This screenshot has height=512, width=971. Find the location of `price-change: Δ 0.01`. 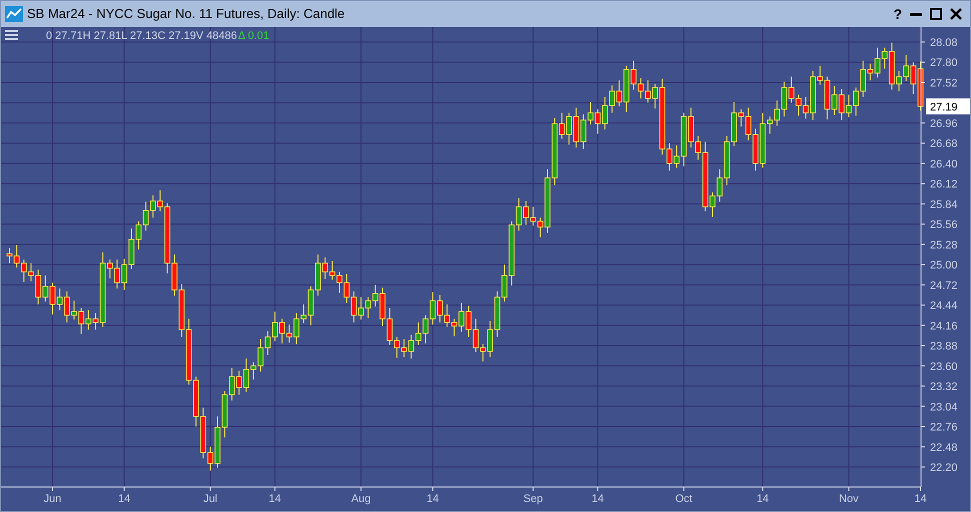

price-change: Δ 0.01 is located at coordinates (254, 36).